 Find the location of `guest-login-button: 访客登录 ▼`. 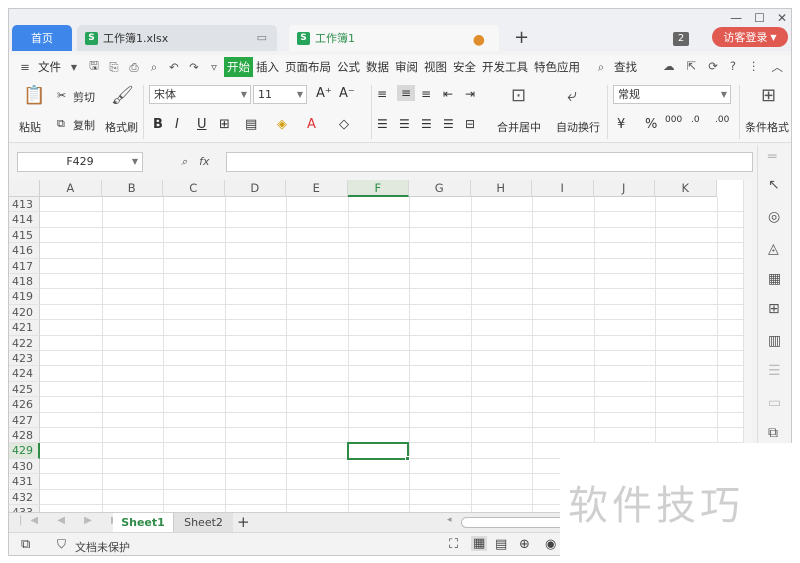

guest-login-button: 访客登录 ▼ is located at coordinates (750, 37).